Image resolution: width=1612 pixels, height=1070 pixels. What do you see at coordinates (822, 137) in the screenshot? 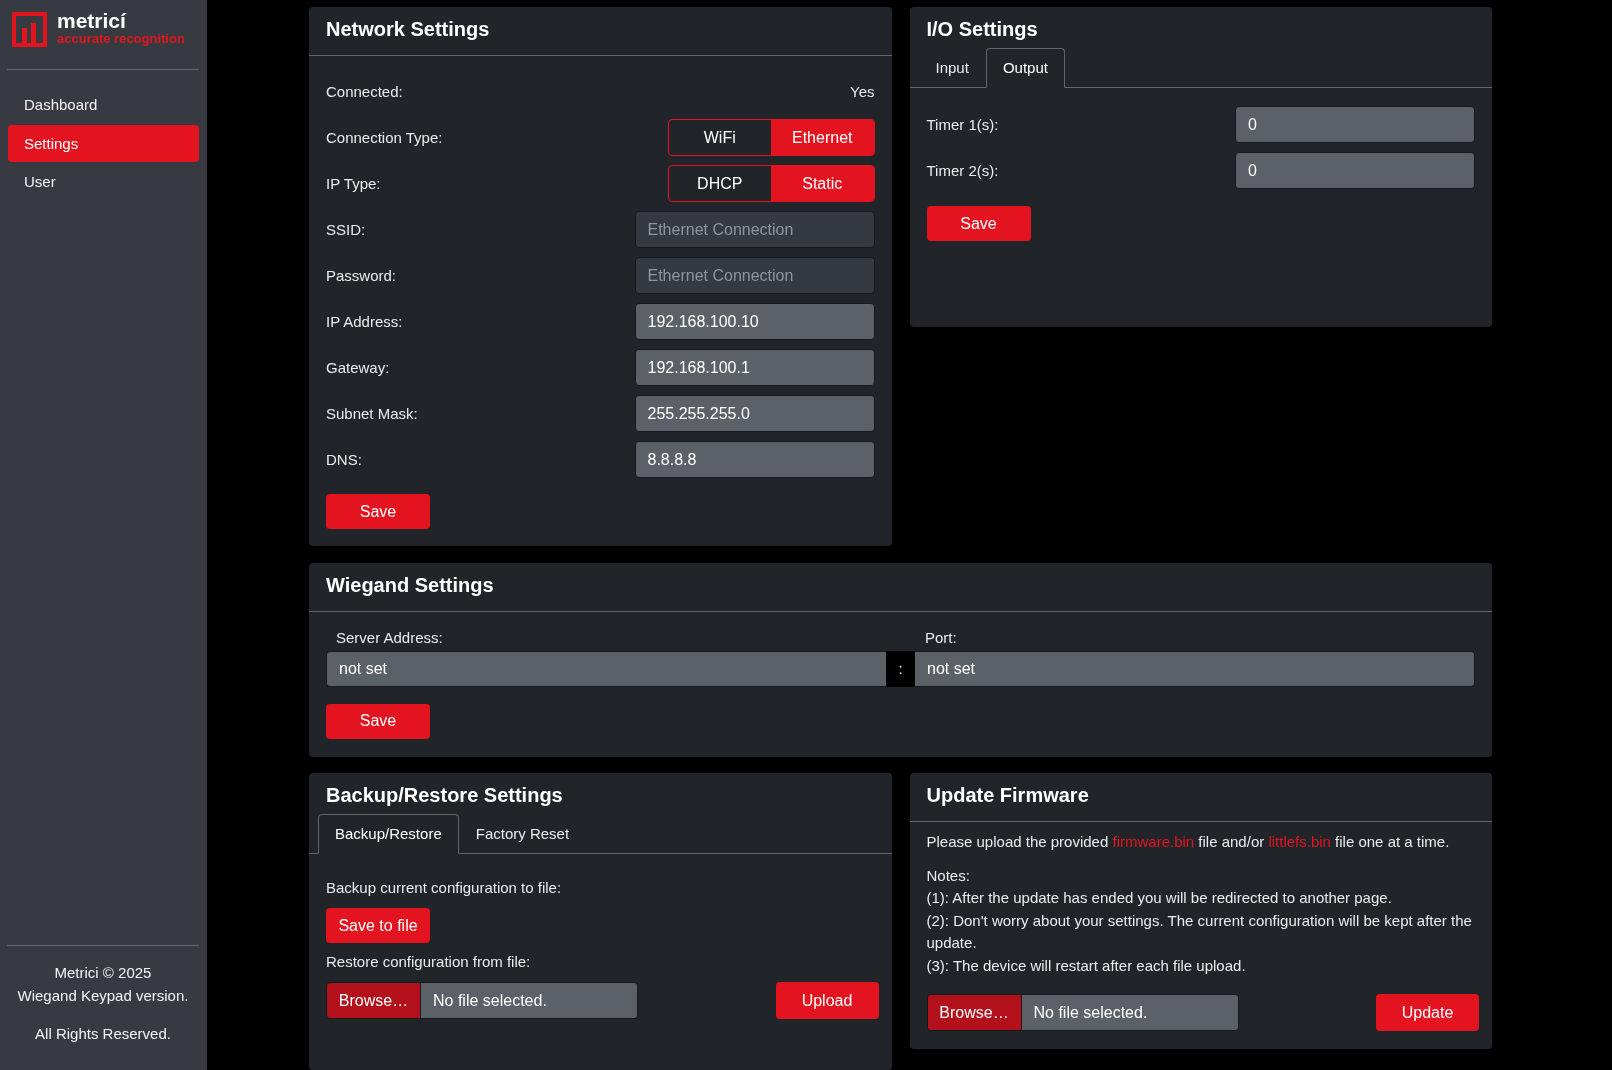
I see `toggle-option: Ethernet` at bounding box center [822, 137].